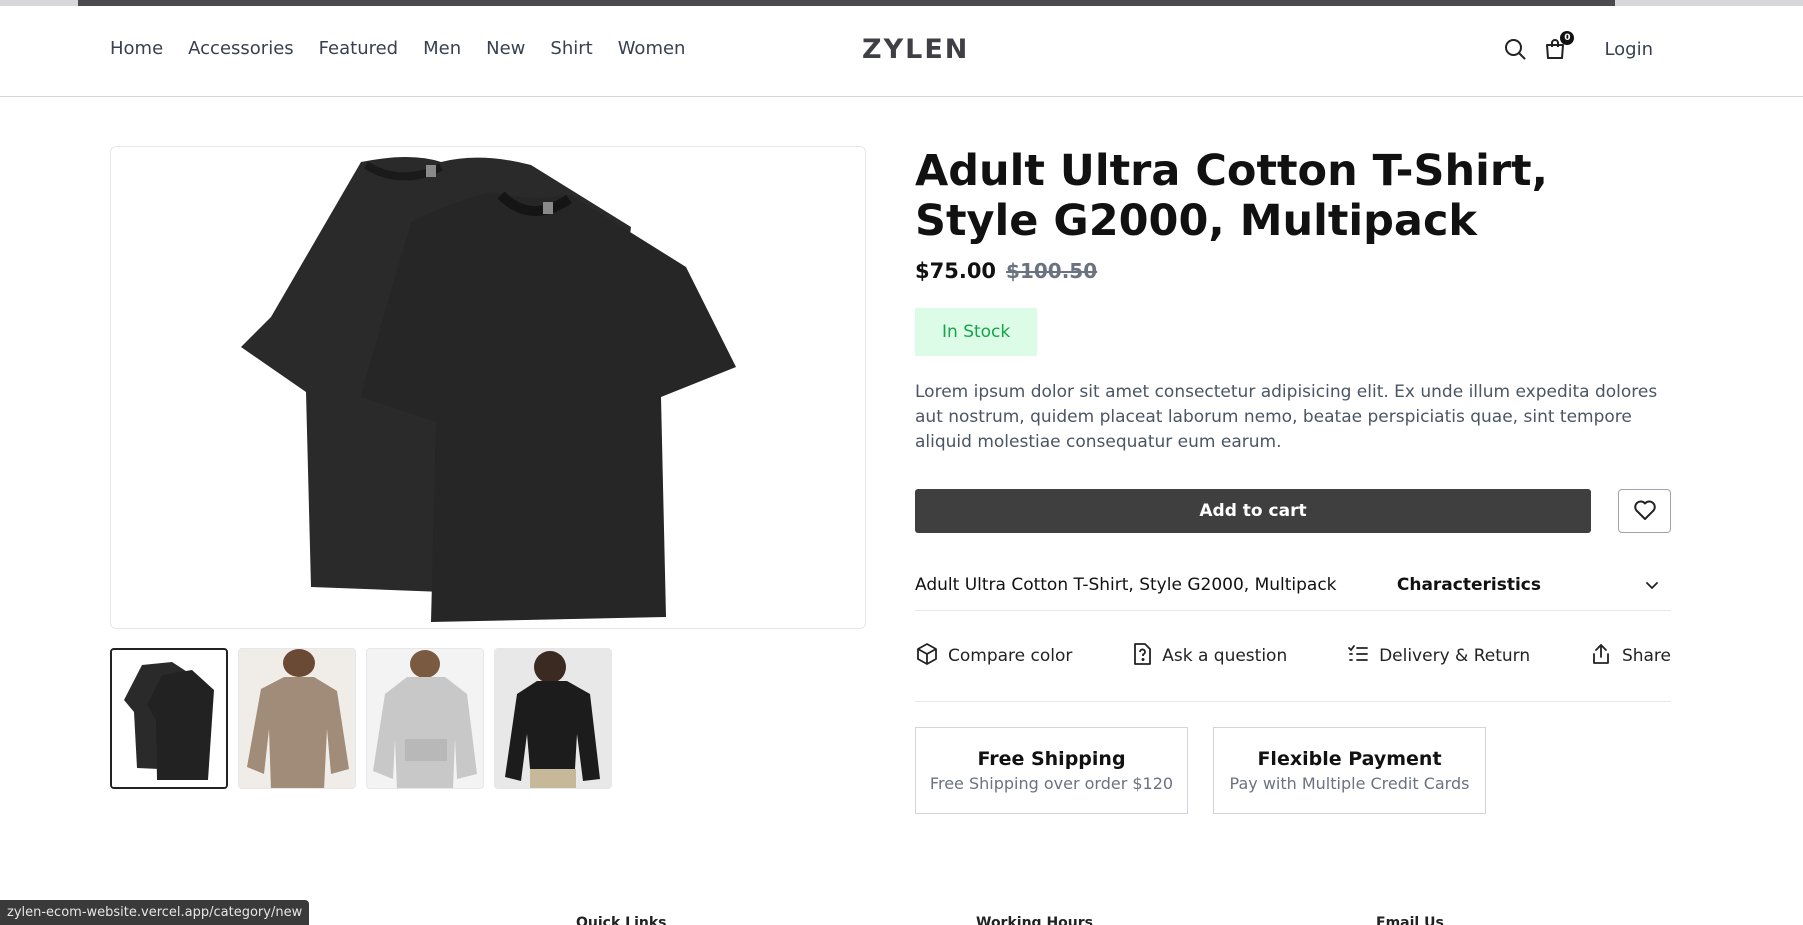 The height and width of the screenshot is (925, 1803). Describe the element at coordinates (571, 48) in the screenshot. I see `nav-shirt: Shirt` at that location.